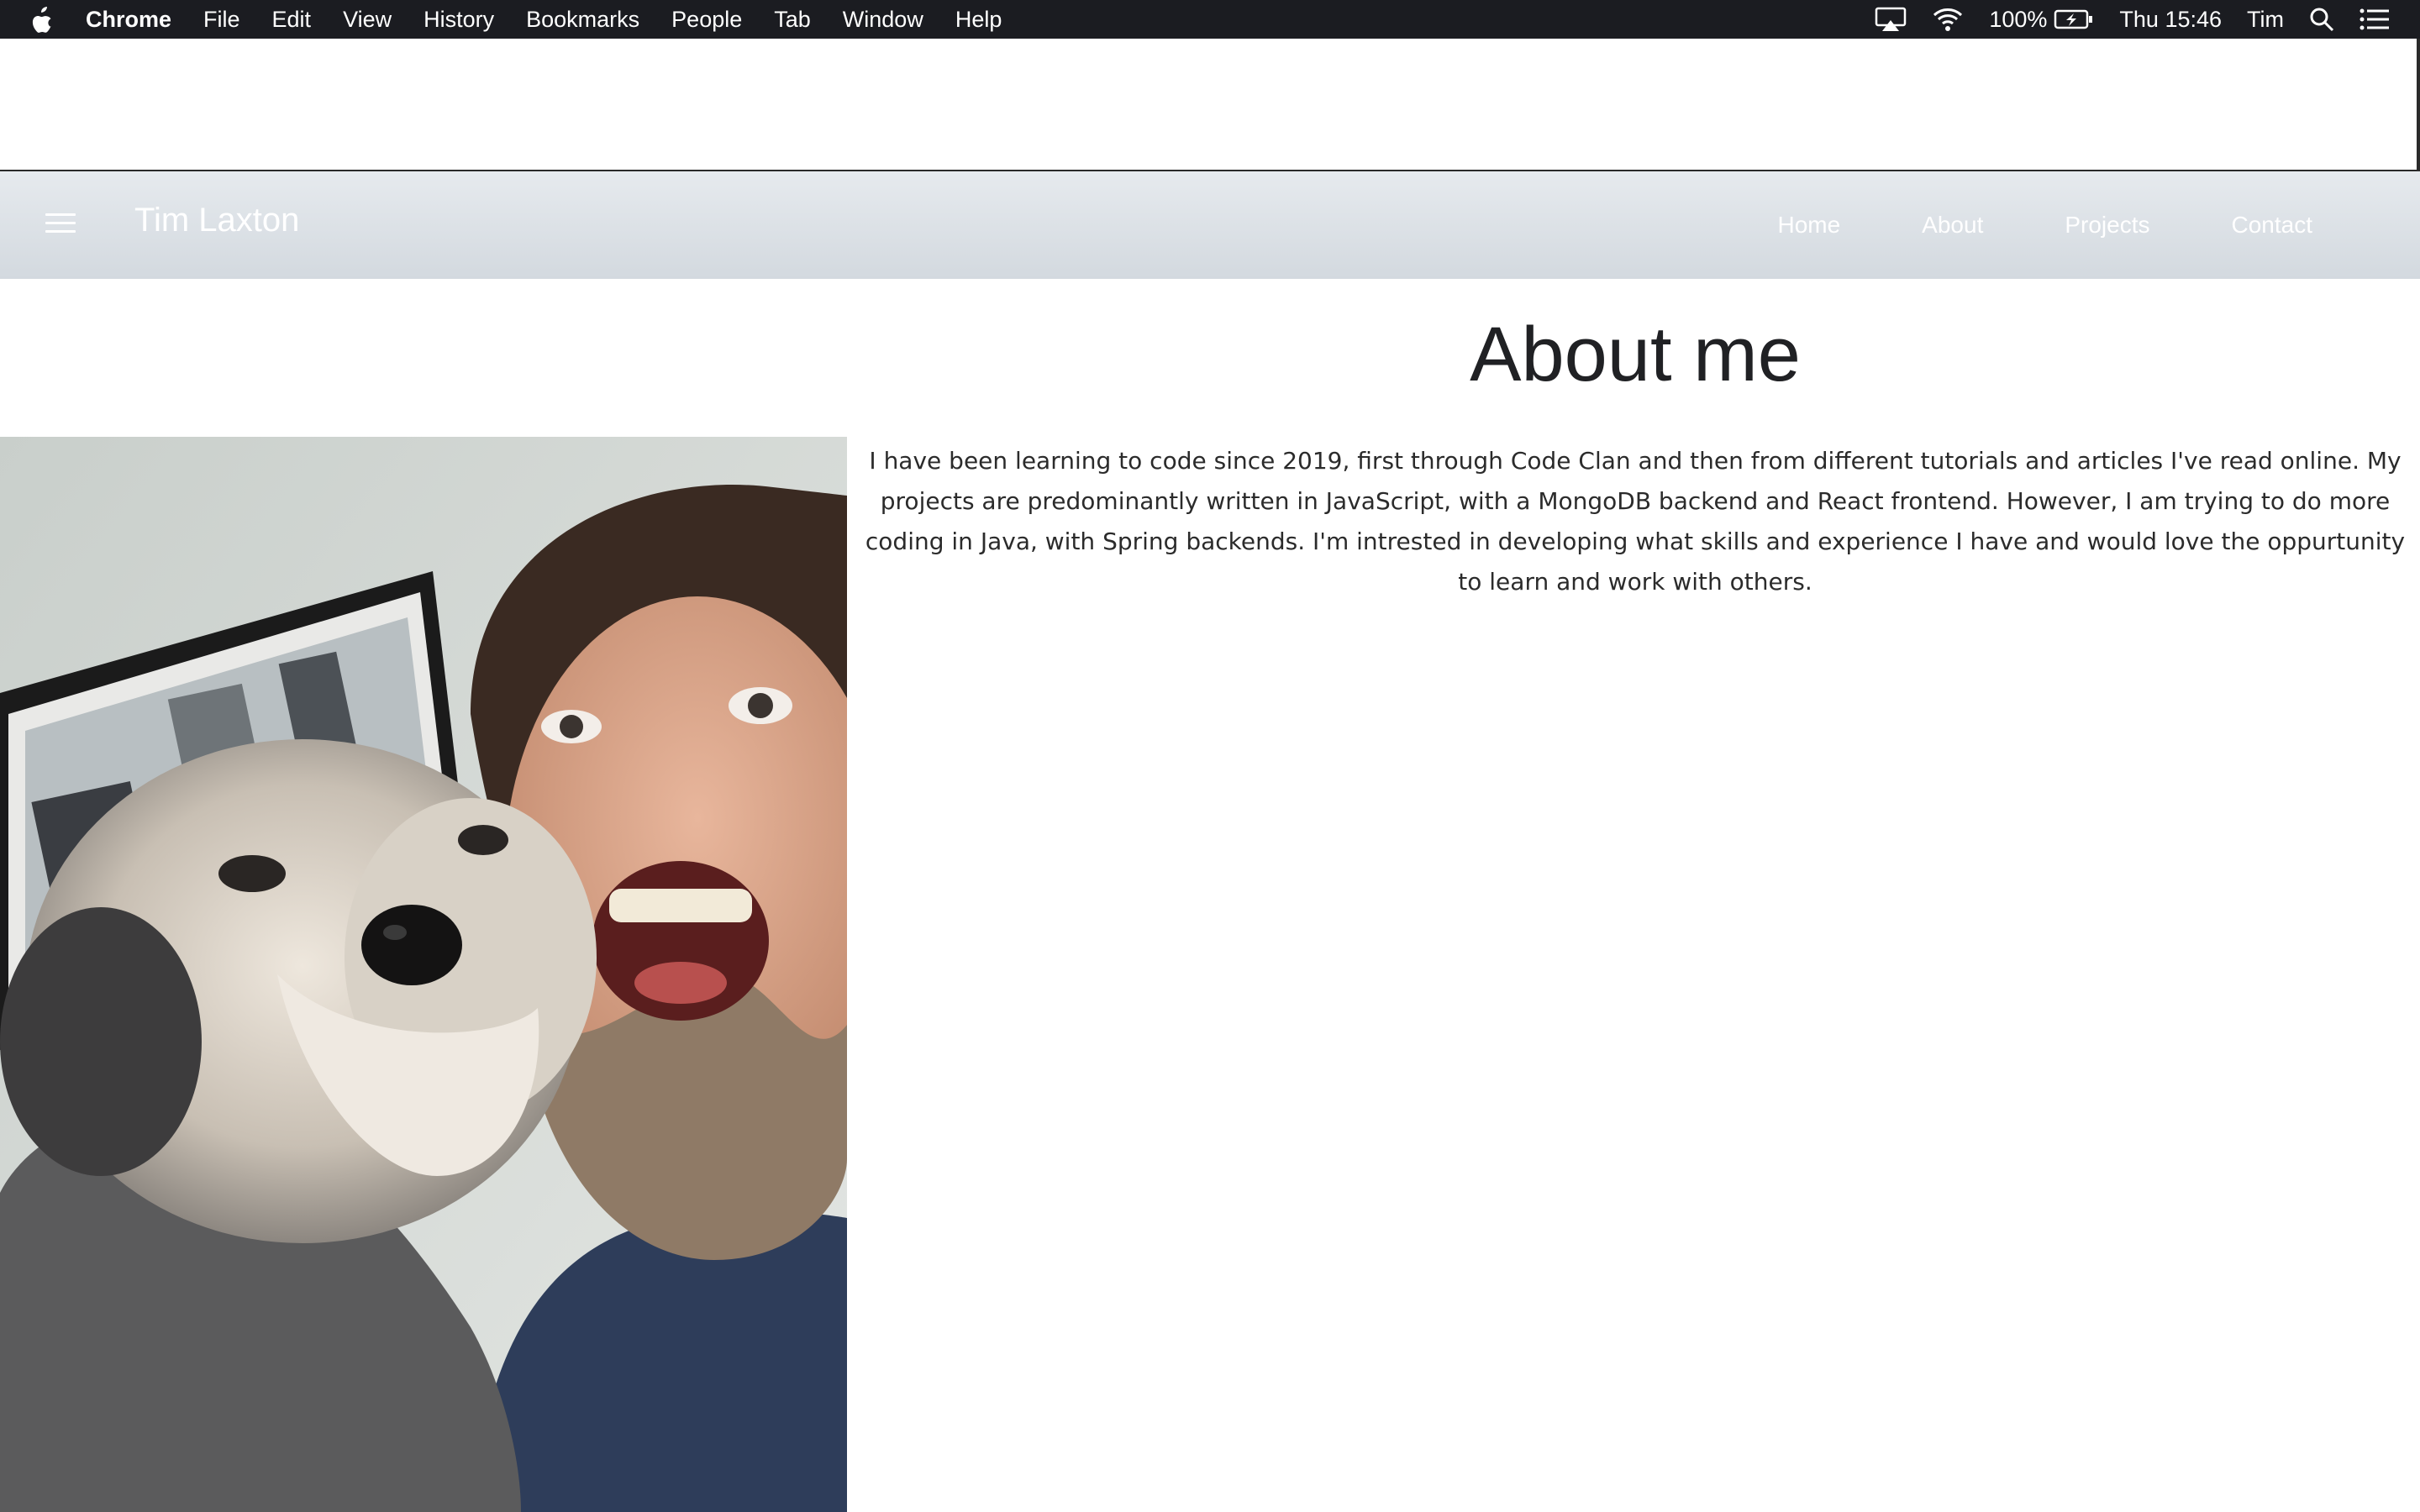 The image size is (2420, 1512). What do you see at coordinates (2170, 20) in the screenshot?
I see `clock: Thu 15:46` at bounding box center [2170, 20].